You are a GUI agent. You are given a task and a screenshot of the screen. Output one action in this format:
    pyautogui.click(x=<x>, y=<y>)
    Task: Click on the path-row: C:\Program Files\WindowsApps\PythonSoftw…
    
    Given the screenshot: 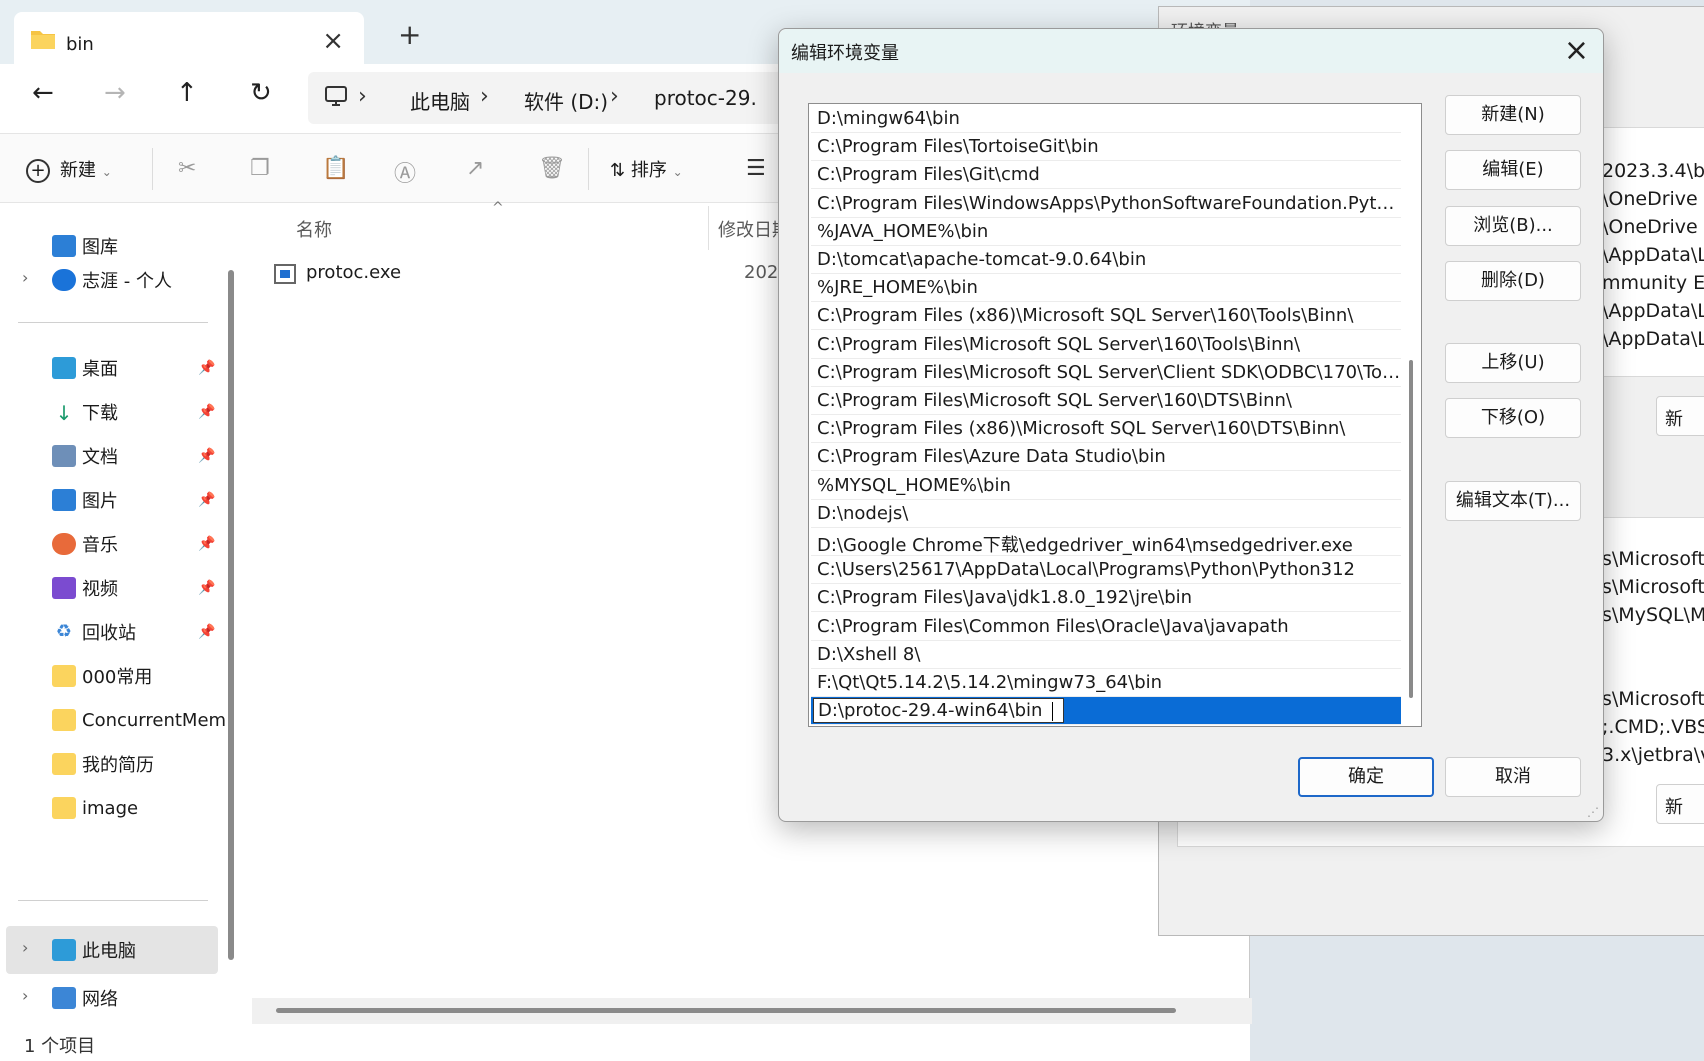 What is the action you would take?
    pyautogui.click(x=1106, y=204)
    